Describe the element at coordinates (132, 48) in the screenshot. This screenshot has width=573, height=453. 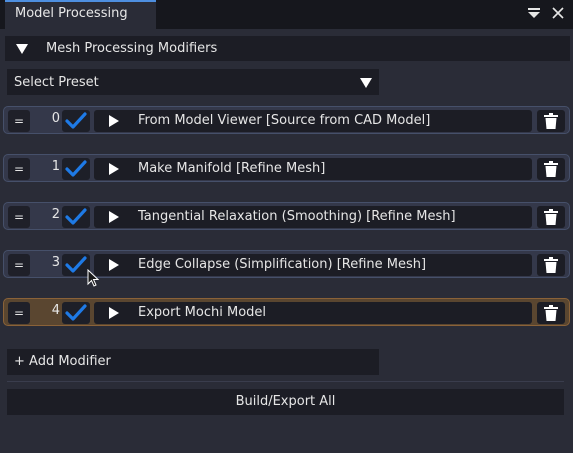
I see `section-title: Mesh Processing Modifiers` at that location.